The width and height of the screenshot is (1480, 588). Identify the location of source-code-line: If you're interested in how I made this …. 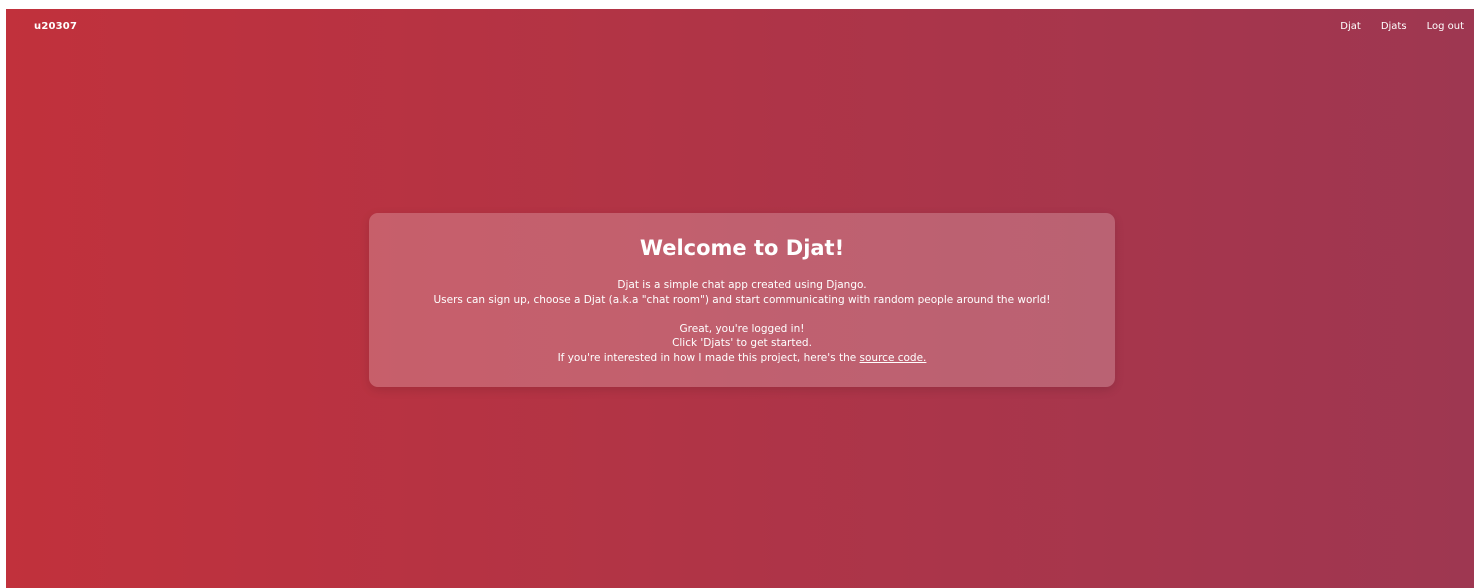
(742, 358).